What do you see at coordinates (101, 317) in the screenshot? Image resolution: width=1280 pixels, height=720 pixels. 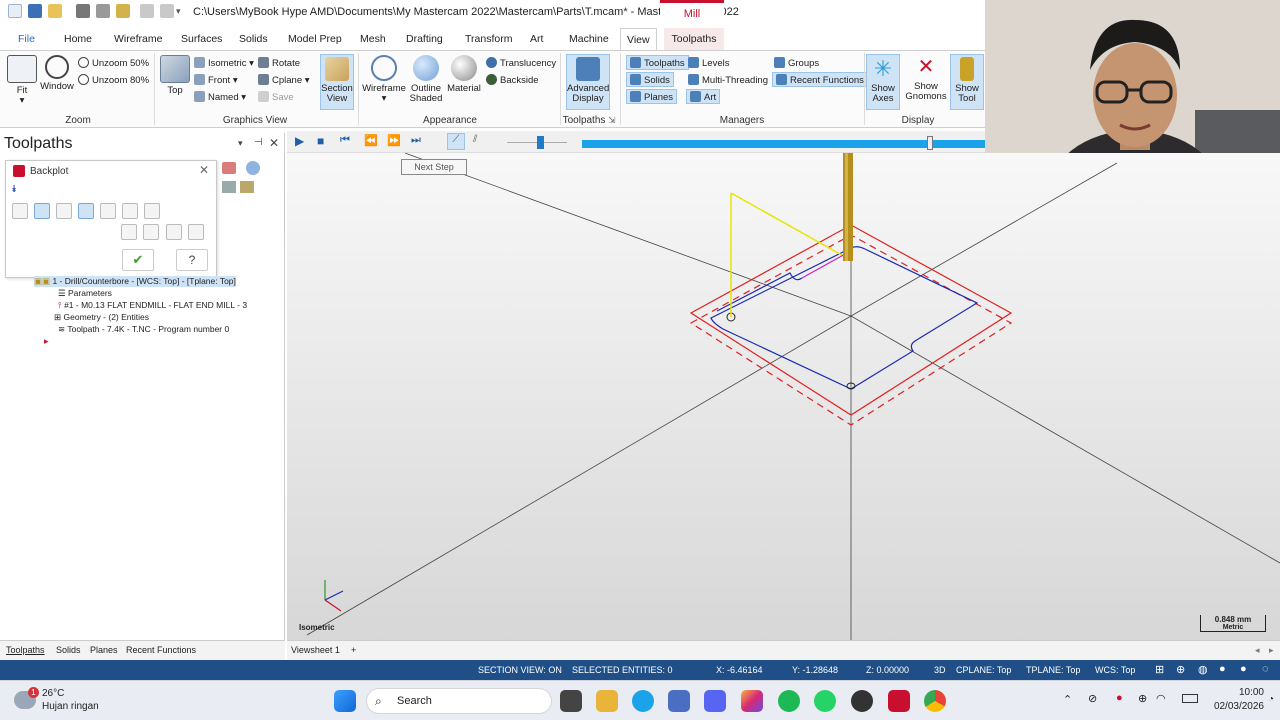 I see `tree-geometry-item: ⊞ Geometry - (2) Entities` at bounding box center [101, 317].